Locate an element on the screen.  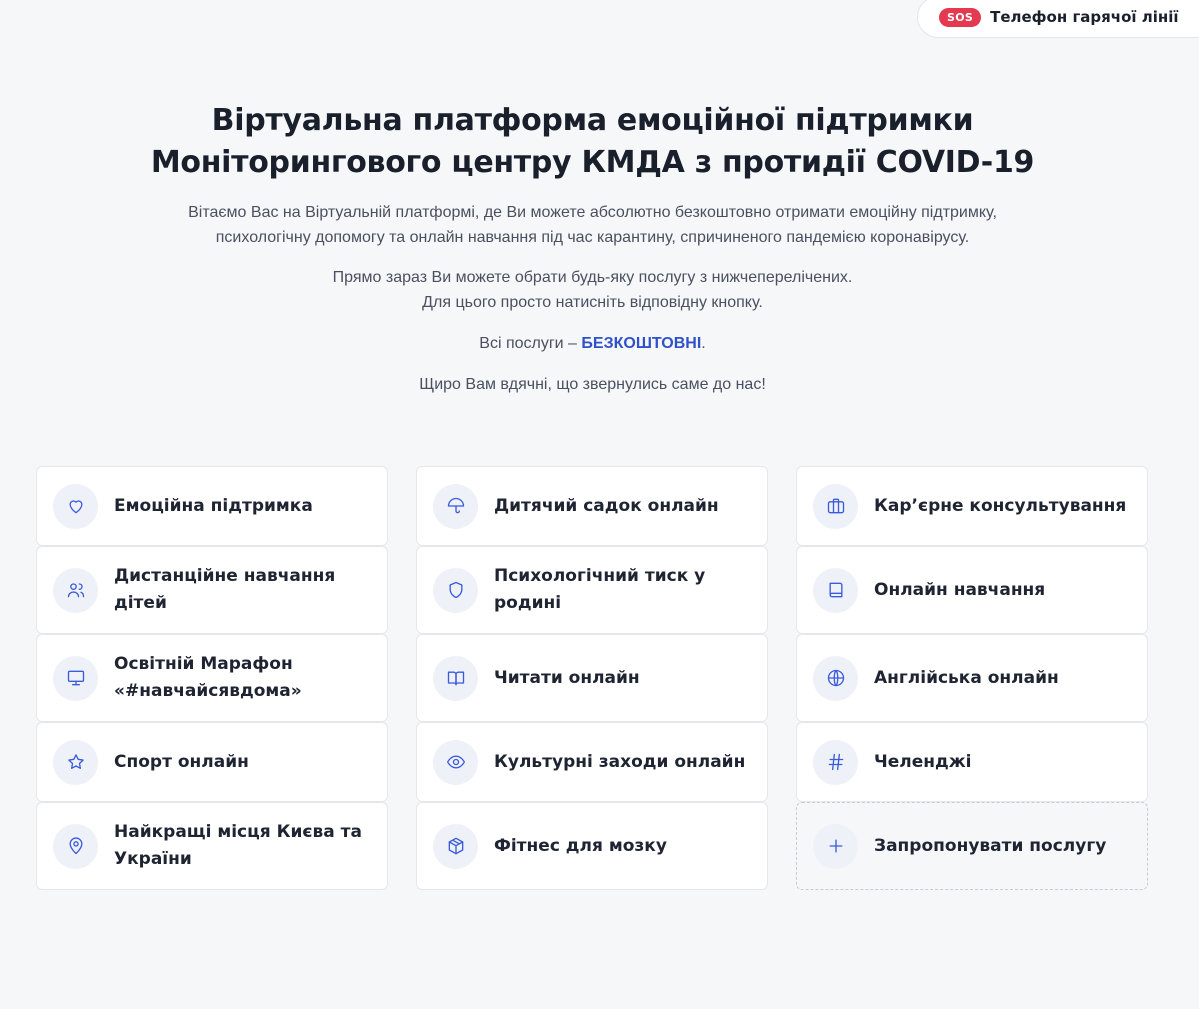
hash-icon is located at coordinates (835, 762).